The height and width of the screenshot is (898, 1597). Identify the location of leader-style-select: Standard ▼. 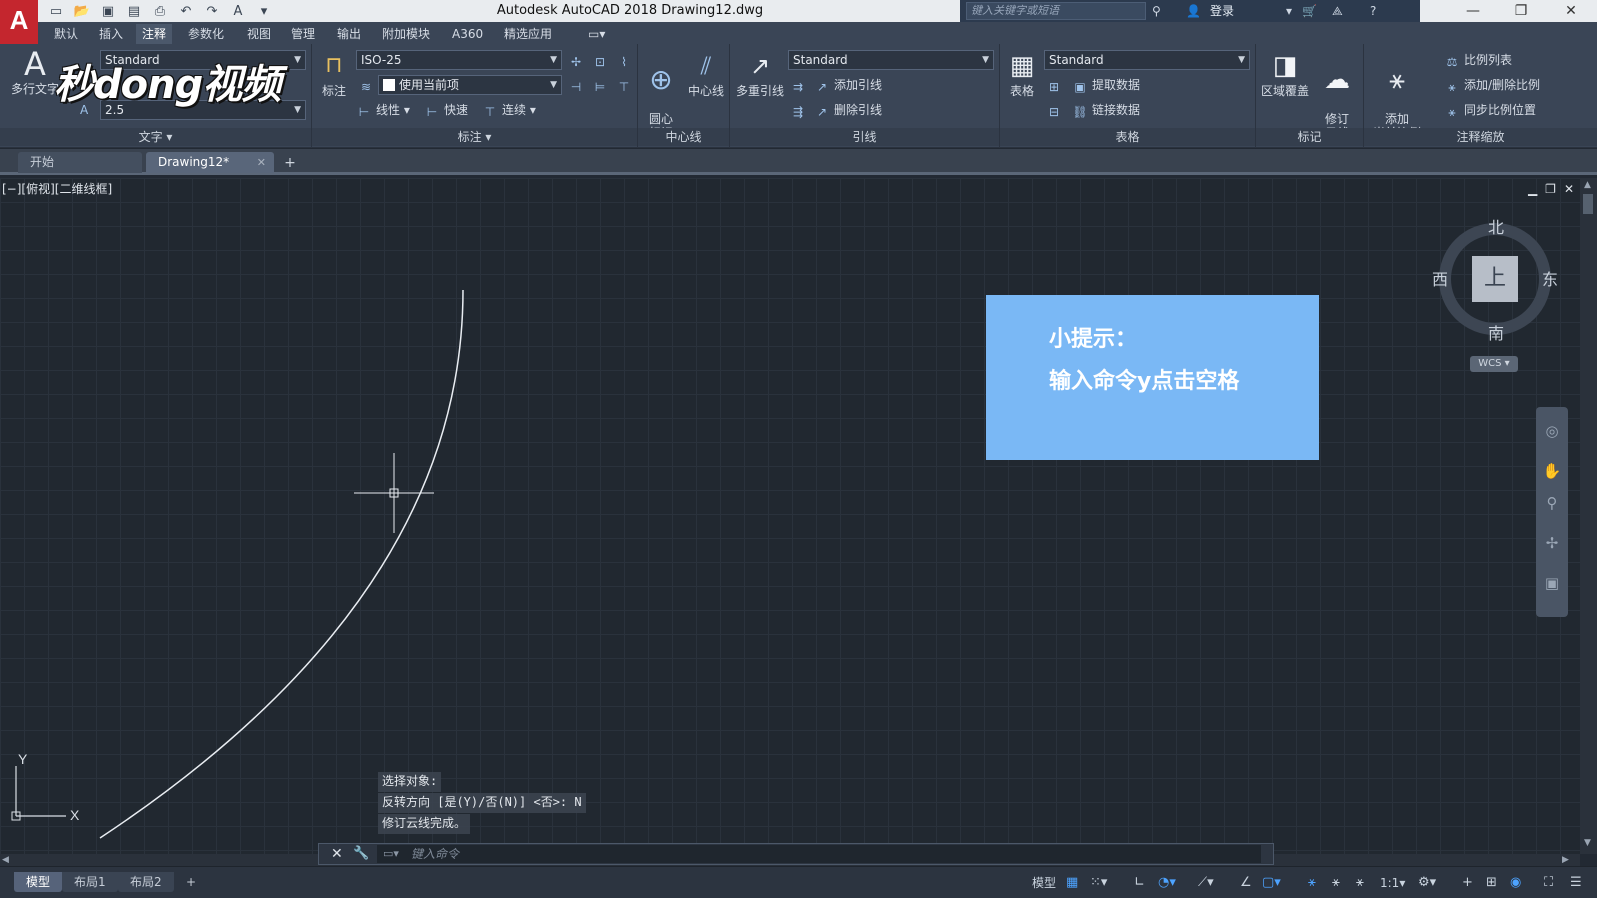
(891, 60).